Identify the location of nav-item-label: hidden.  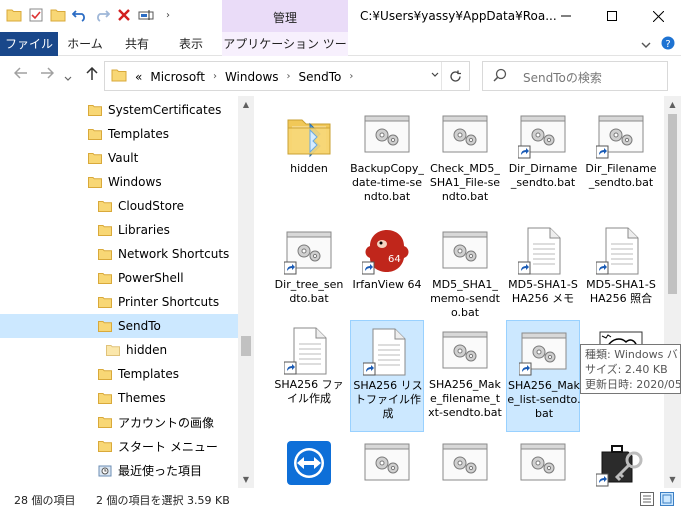
(147, 350).